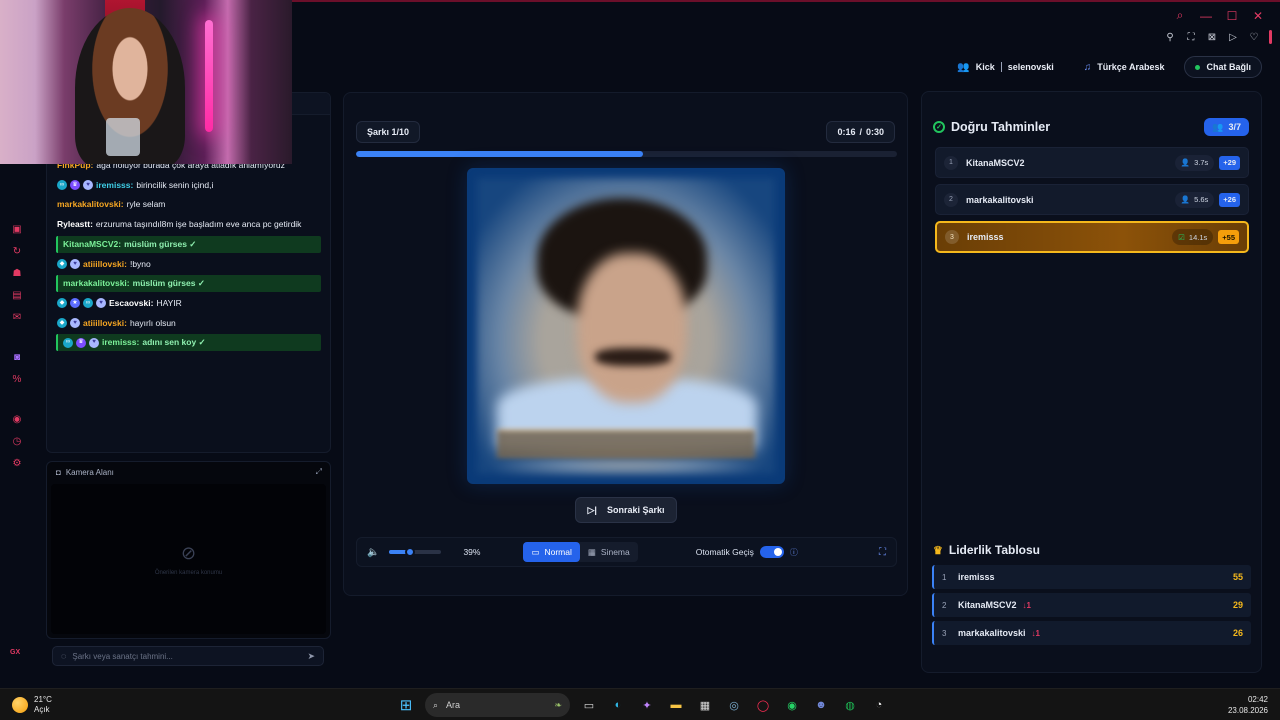 The height and width of the screenshot is (720, 1280). Describe the element at coordinates (874, 132) in the screenshot. I see `total-time: 0:30` at that location.